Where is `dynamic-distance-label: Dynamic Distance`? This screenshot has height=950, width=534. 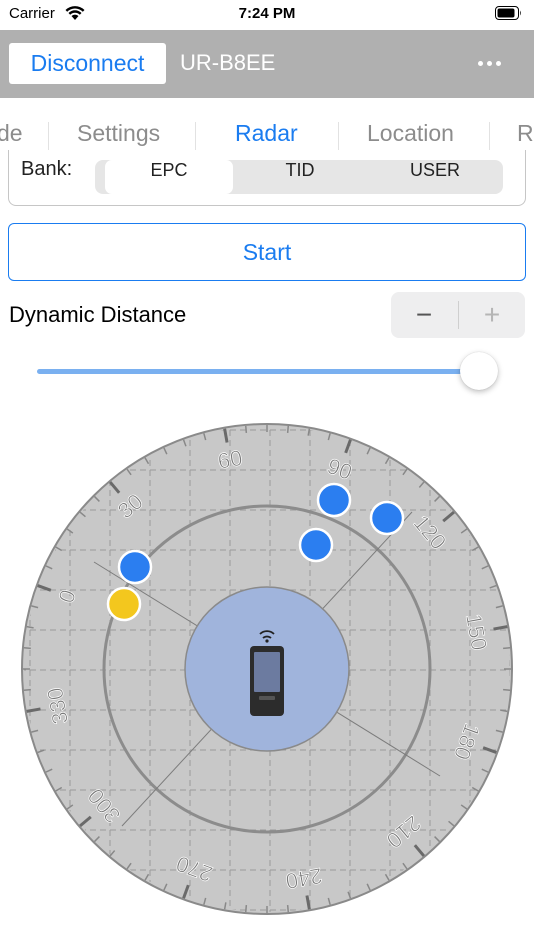
dynamic-distance-label: Dynamic Distance is located at coordinates (98, 314).